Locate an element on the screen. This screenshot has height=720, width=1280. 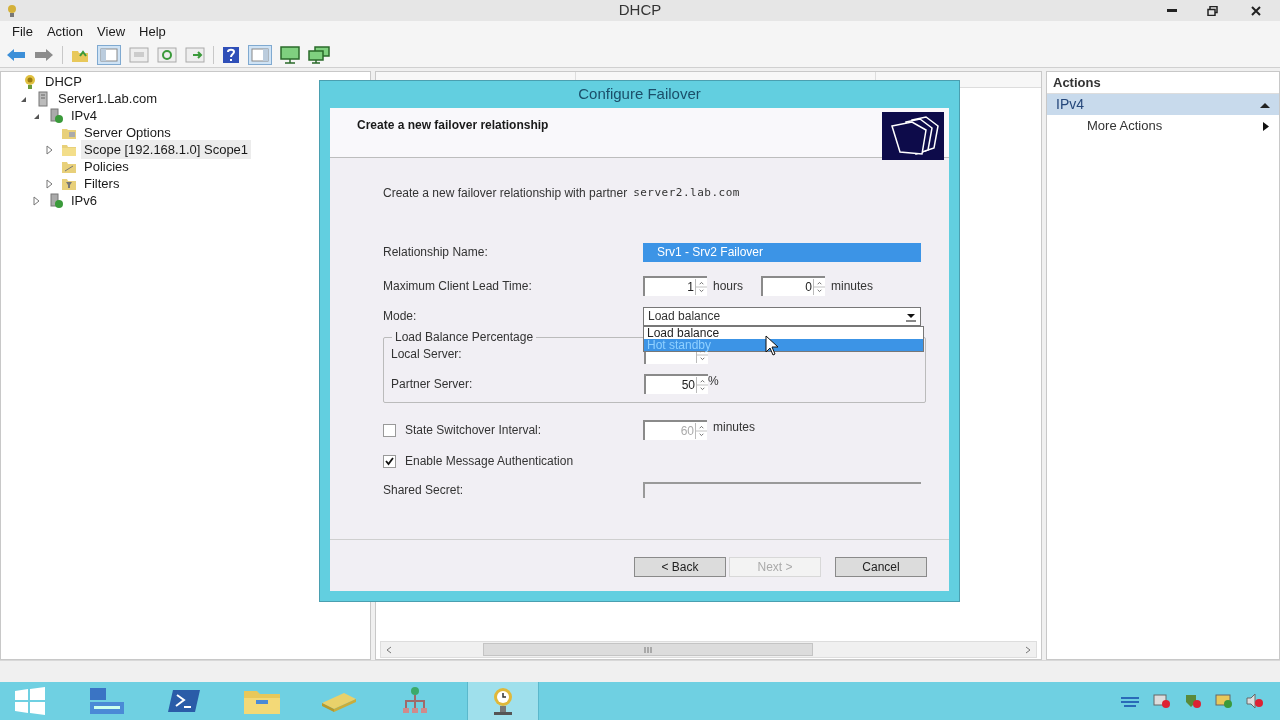
action-item: More Actions is located at coordinates (1163, 126).